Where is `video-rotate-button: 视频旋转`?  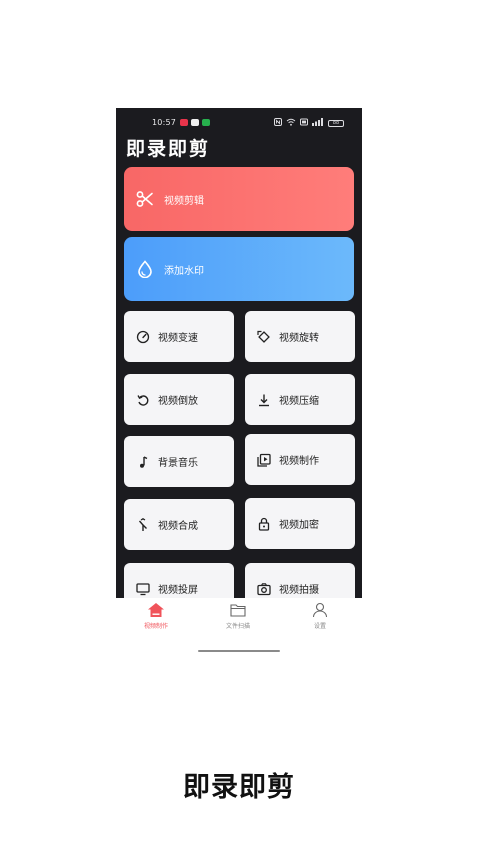 video-rotate-button: 视频旋转 is located at coordinates (300, 336).